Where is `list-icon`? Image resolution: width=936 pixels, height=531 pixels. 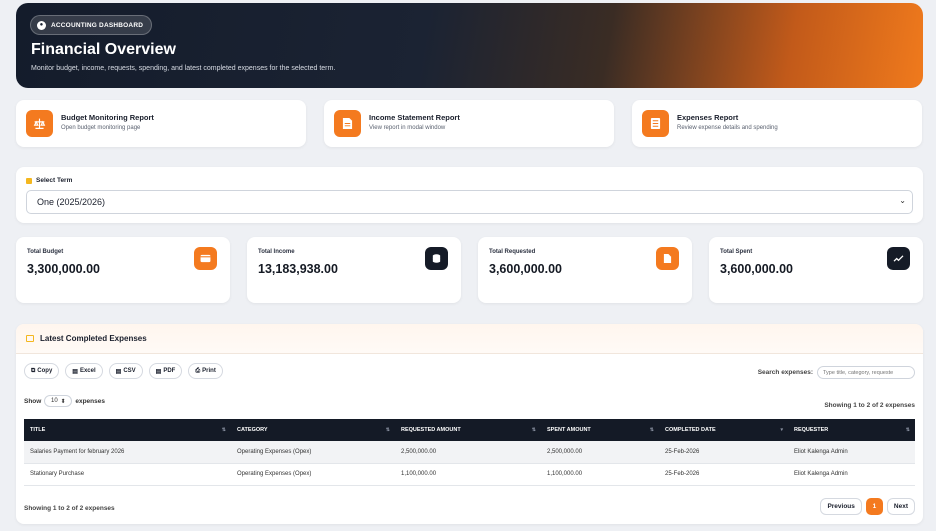 list-icon is located at coordinates (30, 338).